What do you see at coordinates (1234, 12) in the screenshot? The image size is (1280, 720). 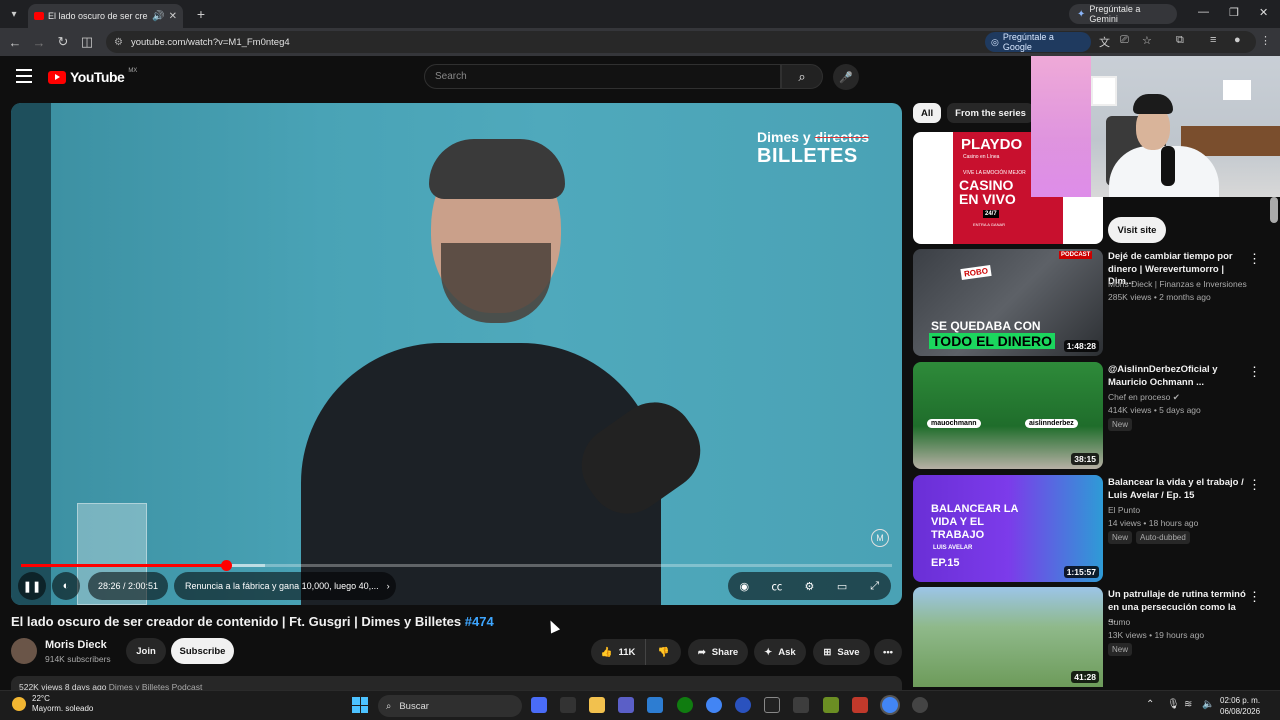 I see `restore-icon: ❐` at bounding box center [1234, 12].